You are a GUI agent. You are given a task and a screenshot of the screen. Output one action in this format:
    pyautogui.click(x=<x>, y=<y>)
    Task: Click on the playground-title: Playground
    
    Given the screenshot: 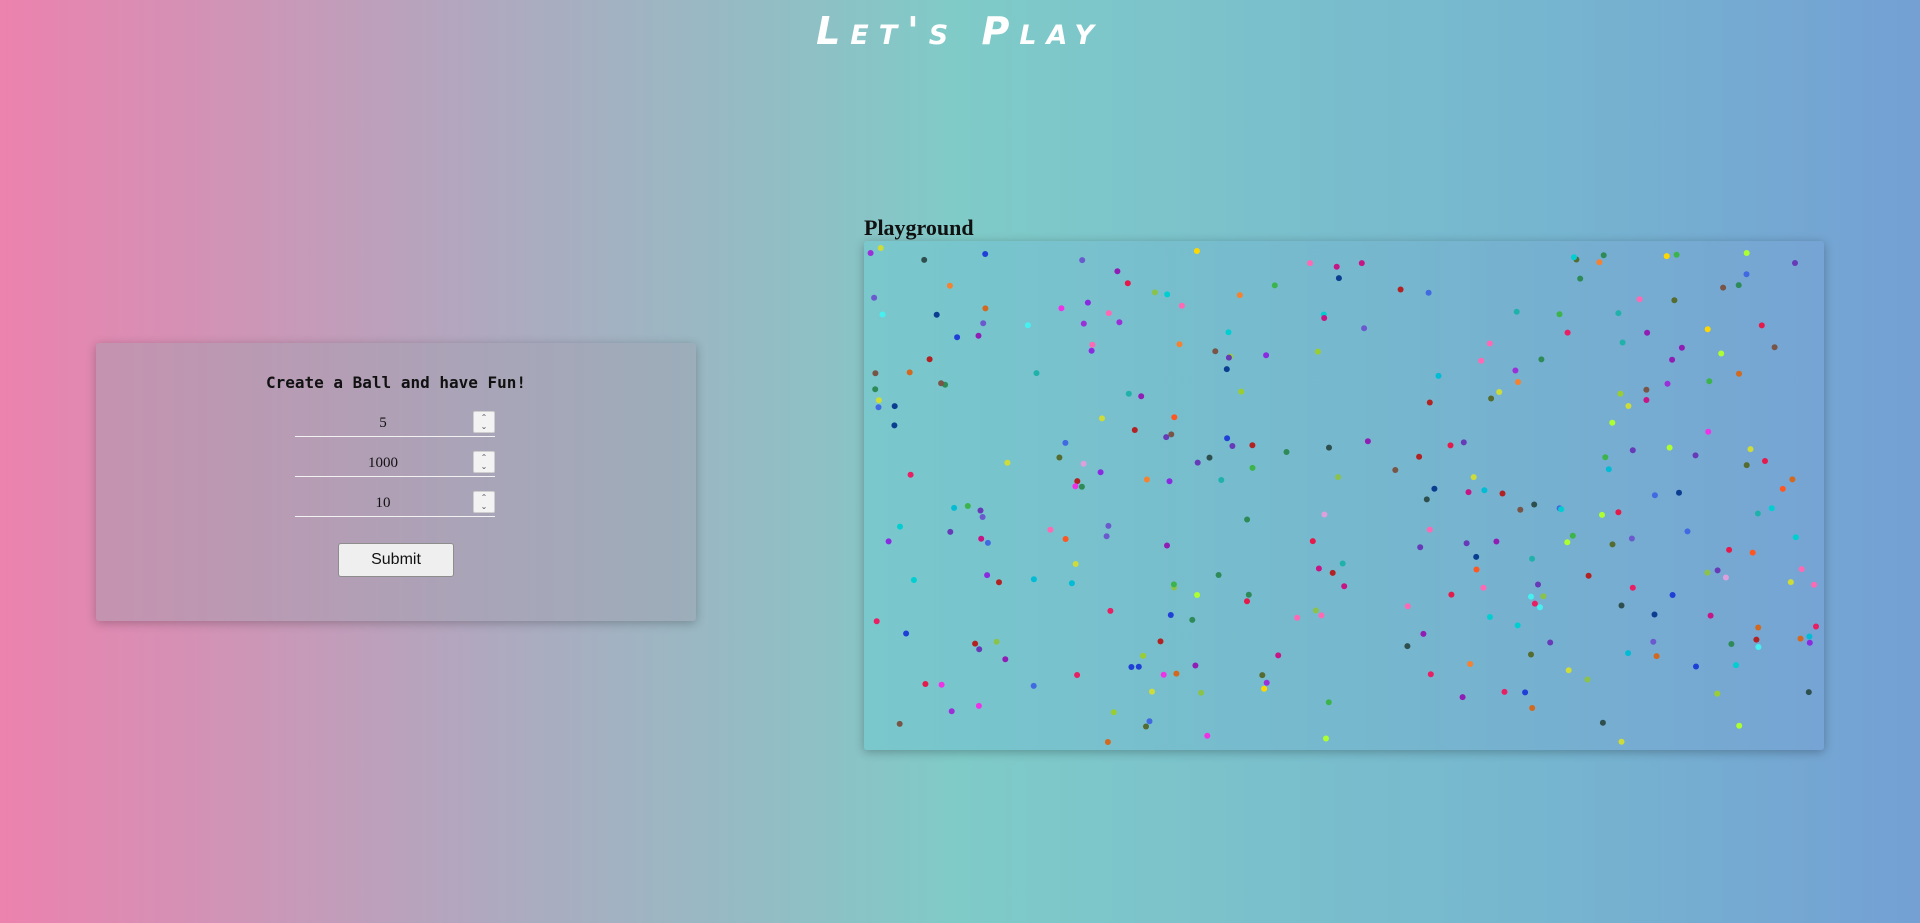 What is the action you would take?
    pyautogui.click(x=919, y=227)
    